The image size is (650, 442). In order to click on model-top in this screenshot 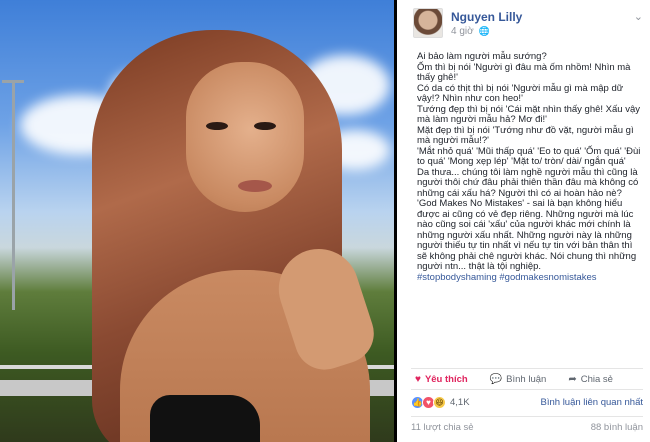, I will do `click(205, 418)`.